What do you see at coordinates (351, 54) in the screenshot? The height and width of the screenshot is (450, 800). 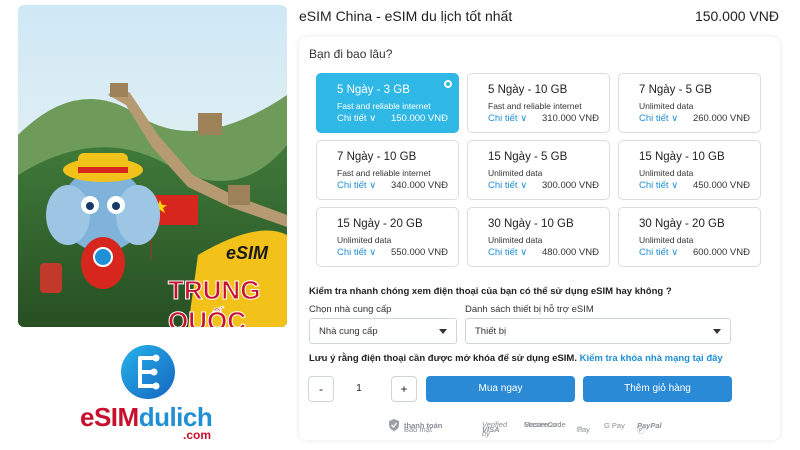 I see `duration-question: Bạn đi bao lâu?` at bounding box center [351, 54].